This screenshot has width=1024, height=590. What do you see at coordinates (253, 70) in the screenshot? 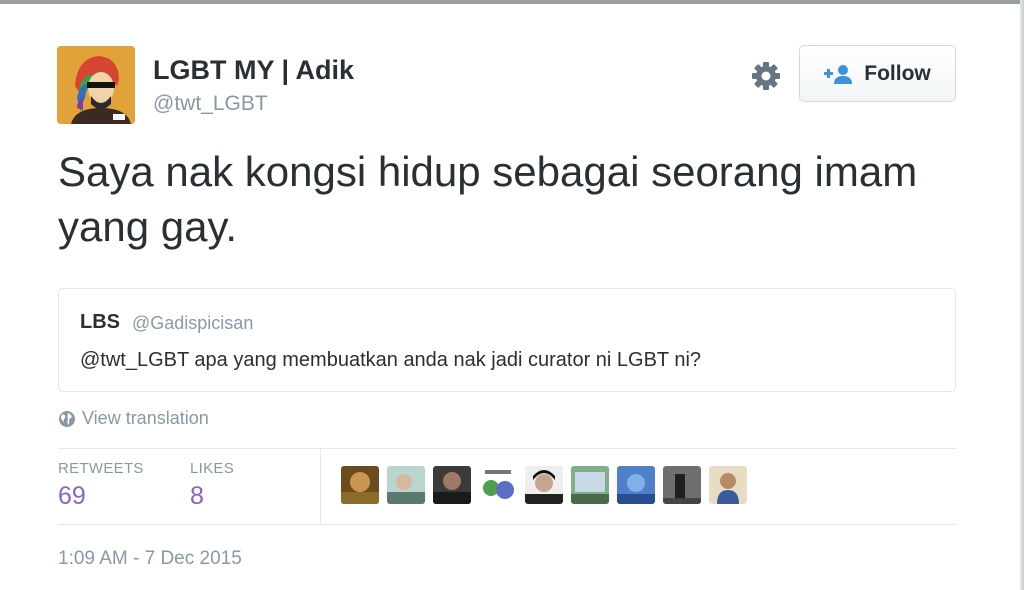
I see `author-name: LGBT MY | Adik` at bounding box center [253, 70].